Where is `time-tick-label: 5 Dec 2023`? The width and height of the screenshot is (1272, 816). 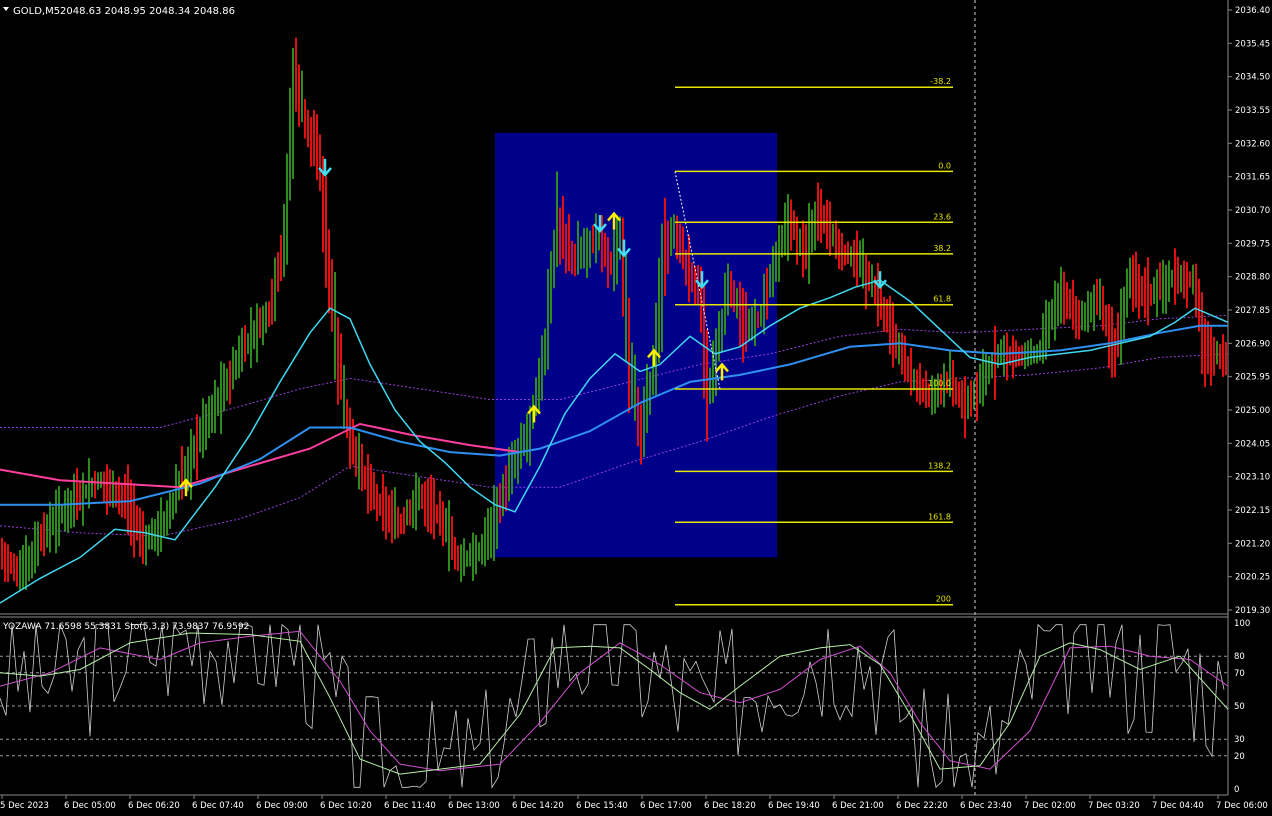 time-tick-label: 5 Dec 2023 is located at coordinates (24, 806).